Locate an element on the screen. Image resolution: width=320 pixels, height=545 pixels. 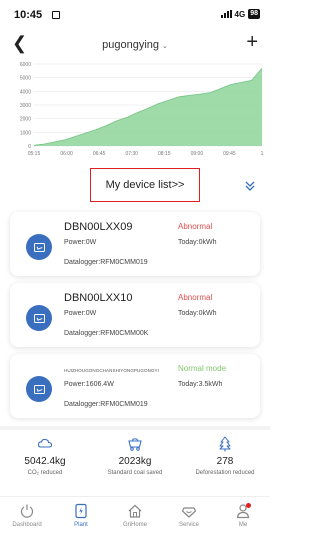
co2-value: 5042.4kg is located at coordinates (45, 461).